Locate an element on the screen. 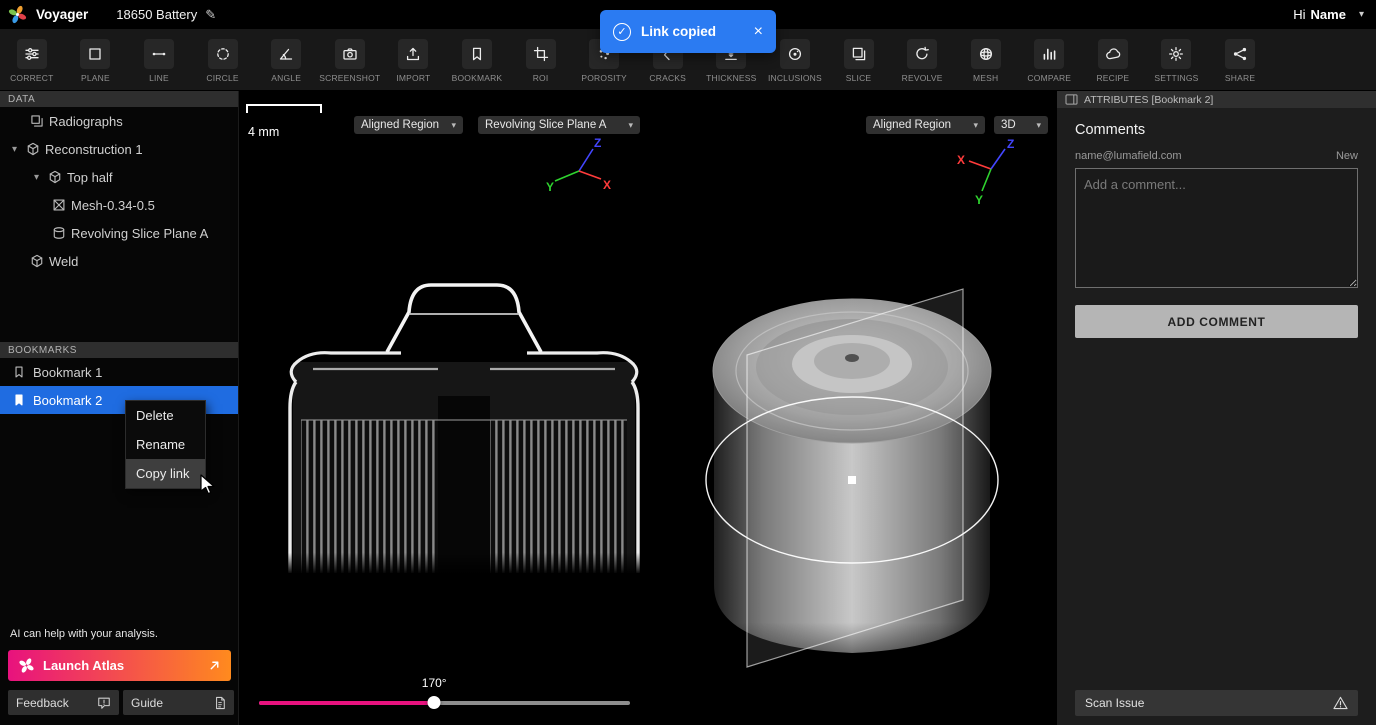  lumafield-logo-icon is located at coordinates (17, 15).